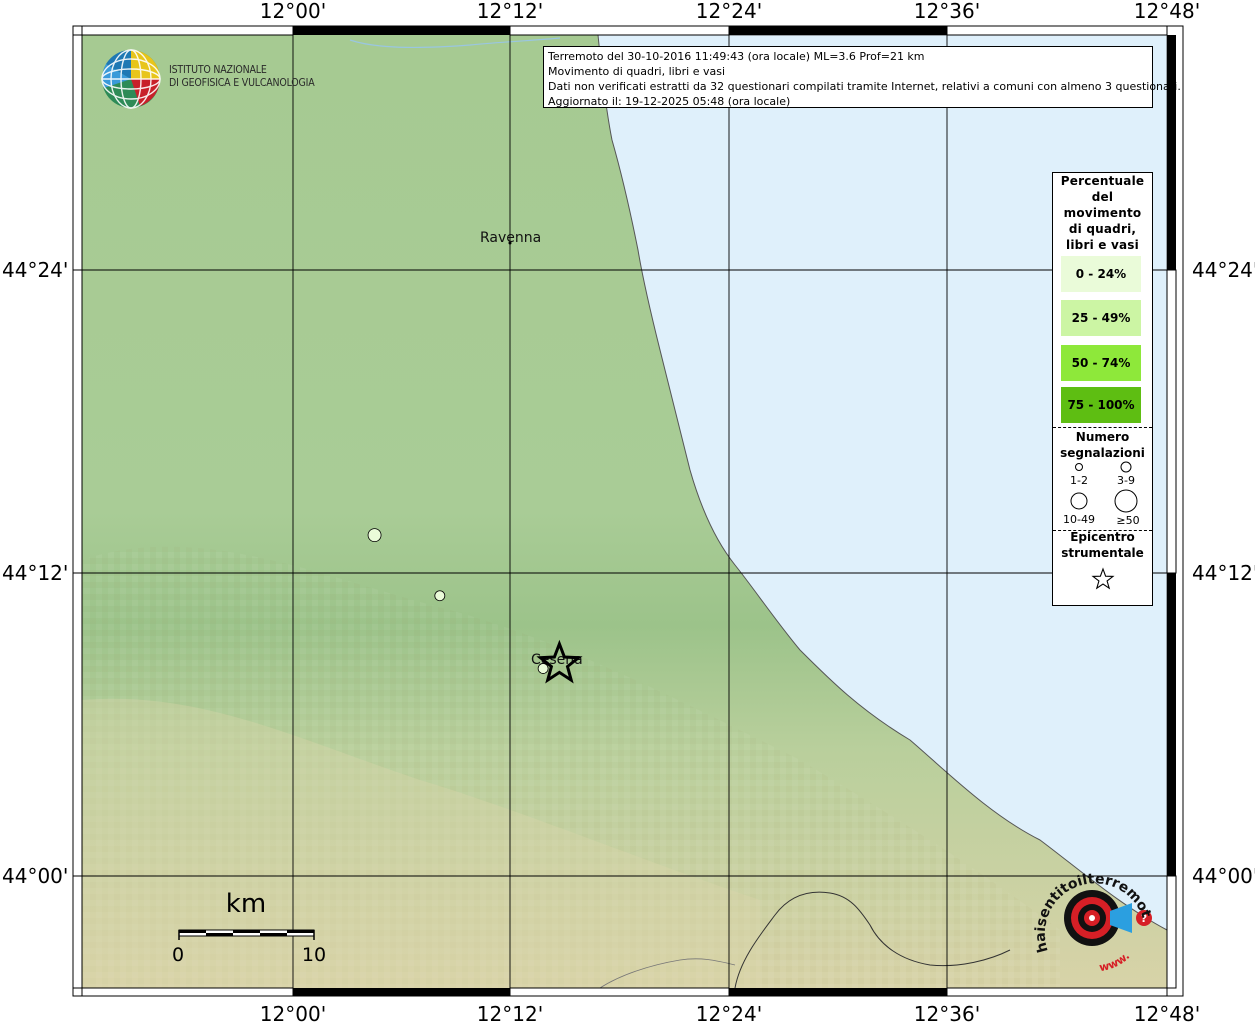 The height and width of the screenshot is (1026, 1255). Describe the element at coordinates (729, 1014) in the screenshot. I see `lon-label-bottom-3: 12°24'` at that location.